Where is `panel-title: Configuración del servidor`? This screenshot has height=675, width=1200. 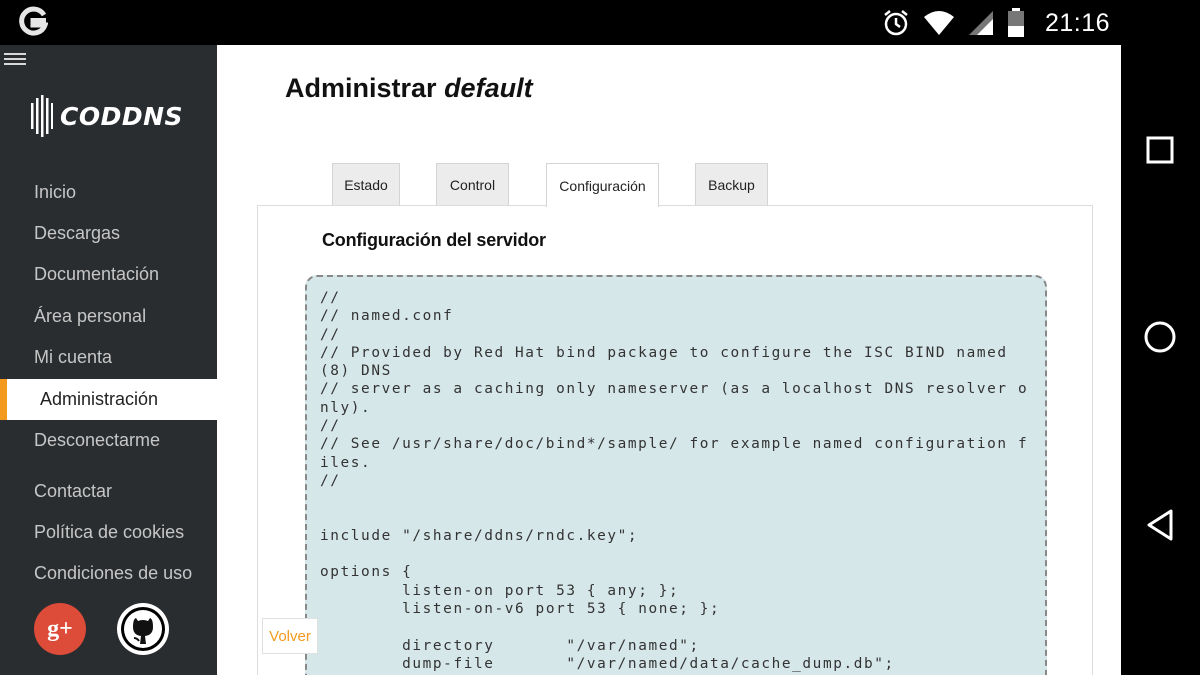
panel-title: Configuración del servidor is located at coordinates (434, 240).